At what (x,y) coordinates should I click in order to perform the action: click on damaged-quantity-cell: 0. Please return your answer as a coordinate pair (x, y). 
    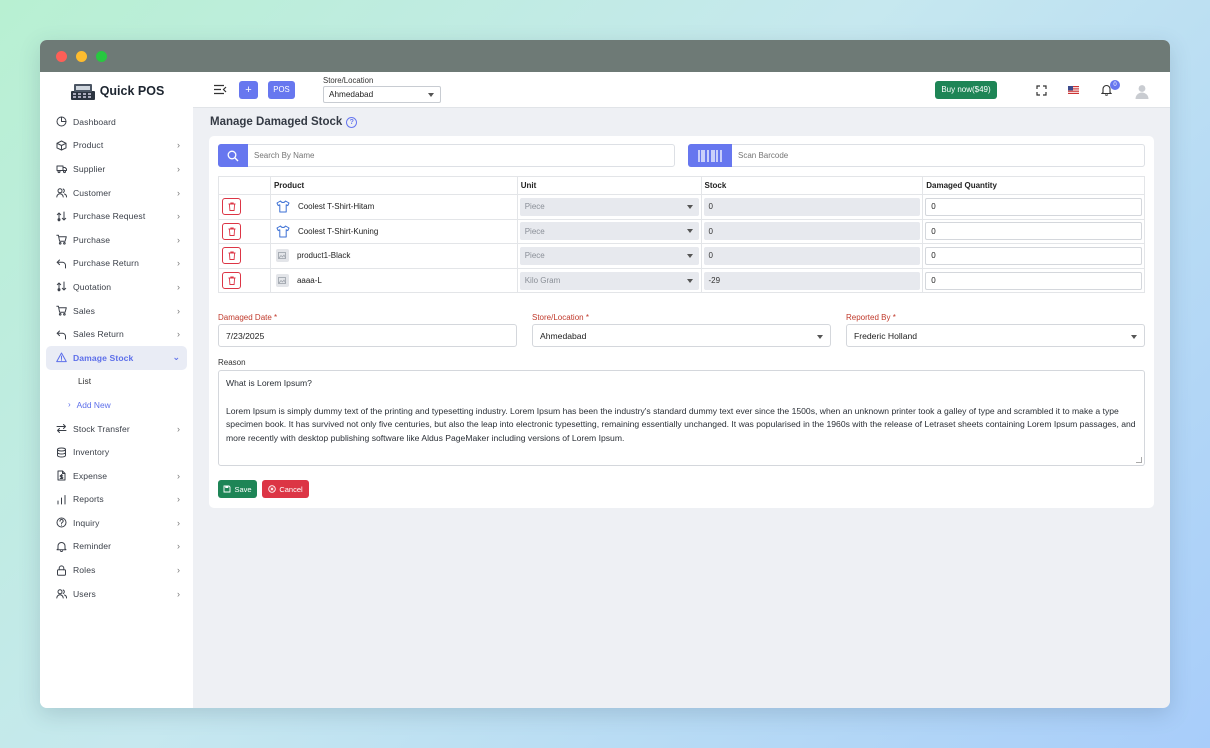
    Looking at the image, I should click on (1033, 231).